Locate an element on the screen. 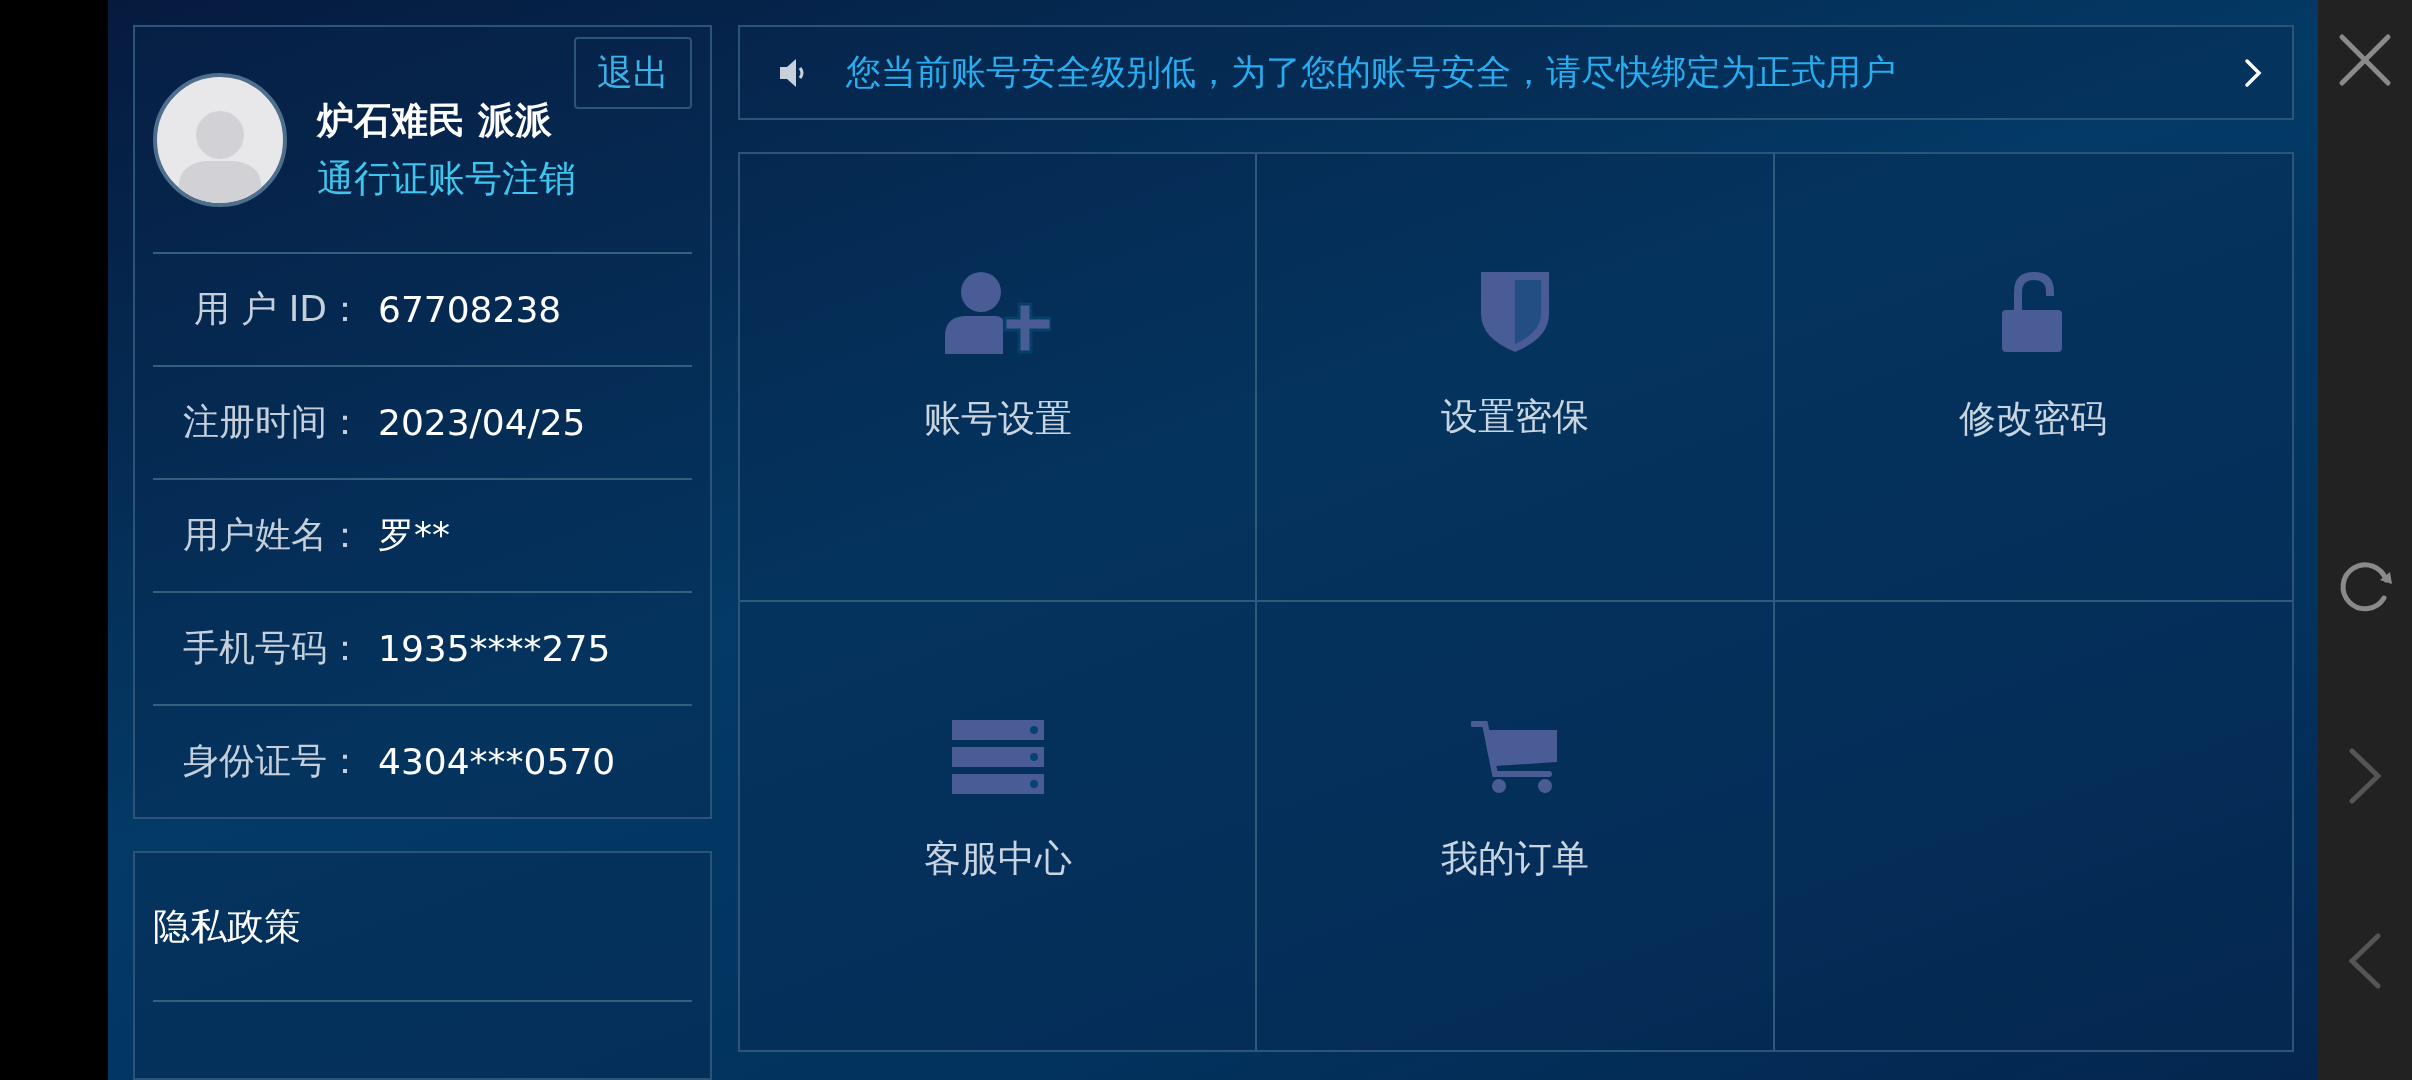  menu-label: 客服中心 is located at coordinates (997, 859).